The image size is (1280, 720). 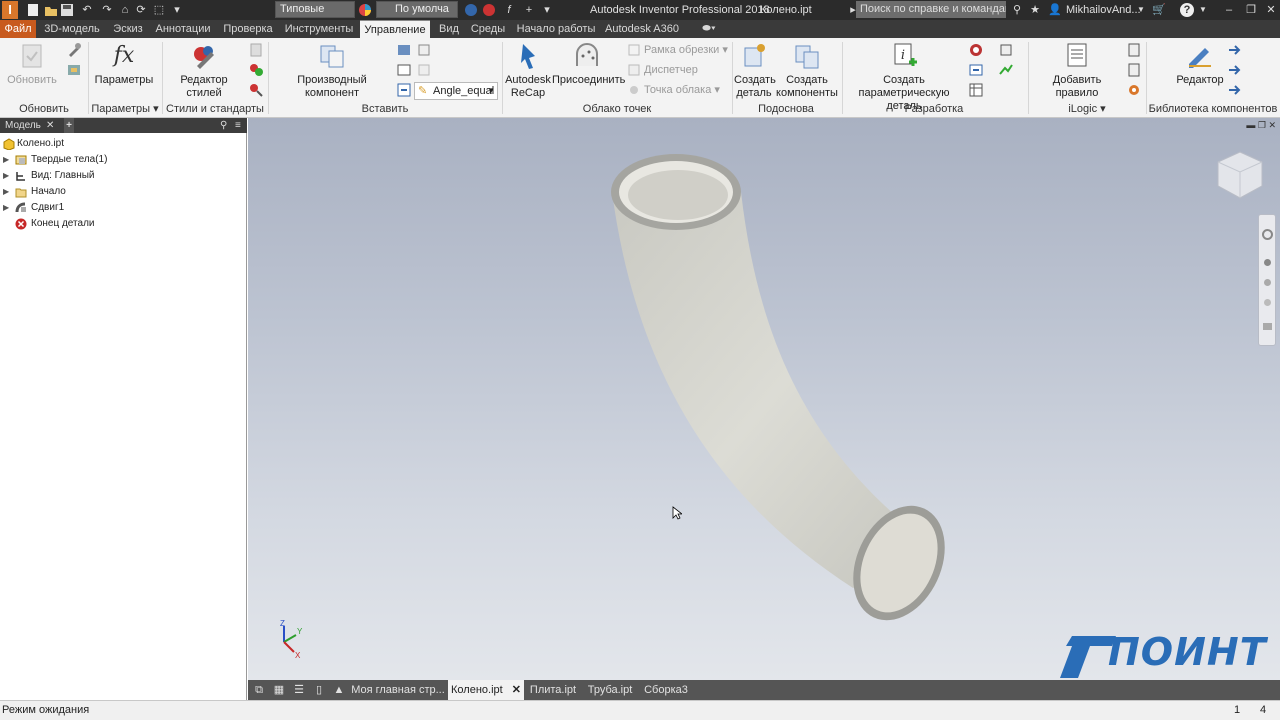 I want to click on tab-3d-model: 3D-модель, so click(x=72, y=29).